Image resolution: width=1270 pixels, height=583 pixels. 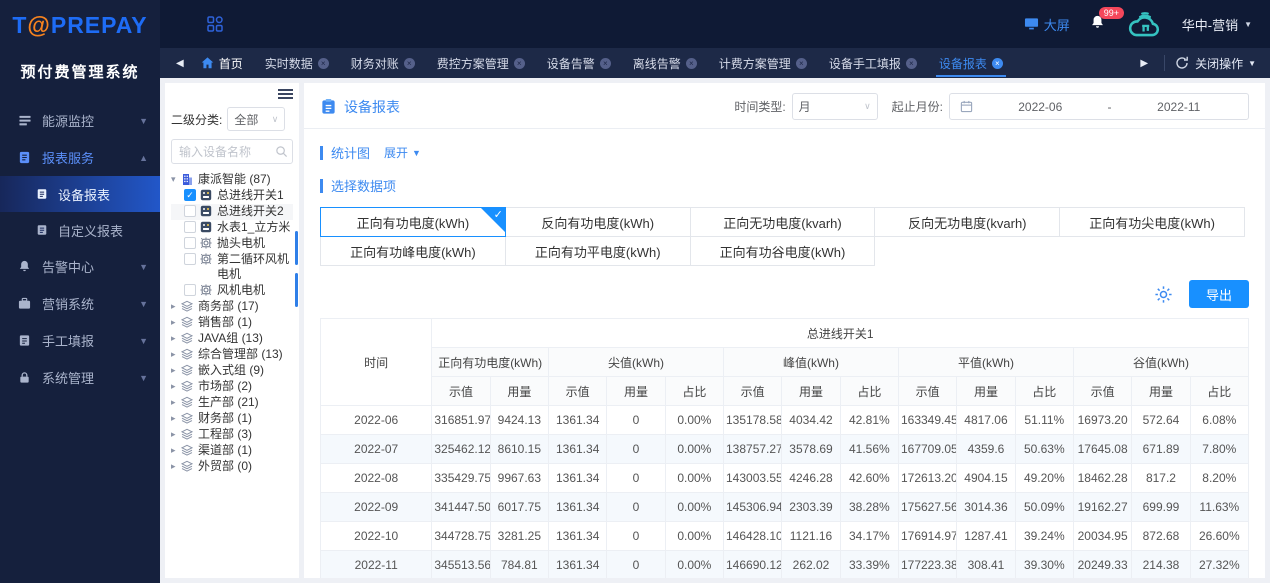 I want to click on tree-node-department: ▸ 财务部 (1), so click(x=232, y=419).